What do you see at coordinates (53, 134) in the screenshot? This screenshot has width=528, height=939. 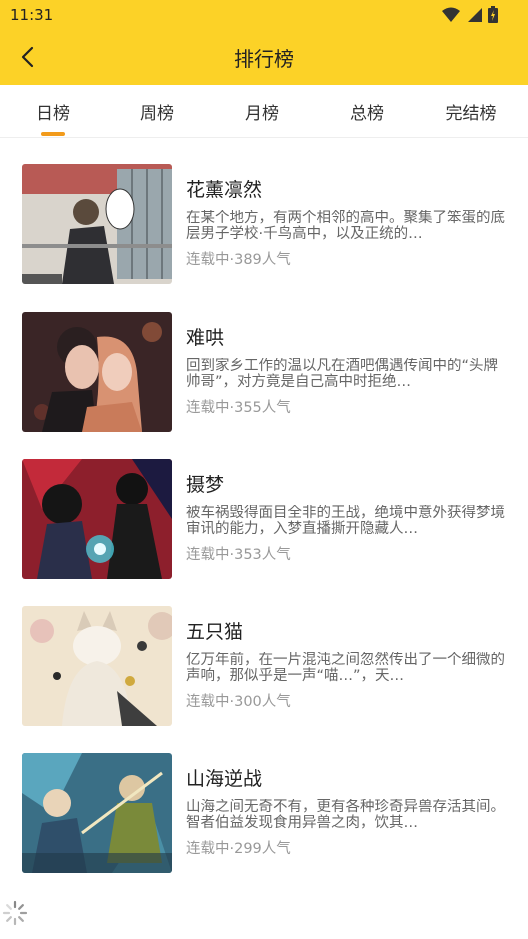 I see `active-tab-indicator` at bounding box center [53, 134].